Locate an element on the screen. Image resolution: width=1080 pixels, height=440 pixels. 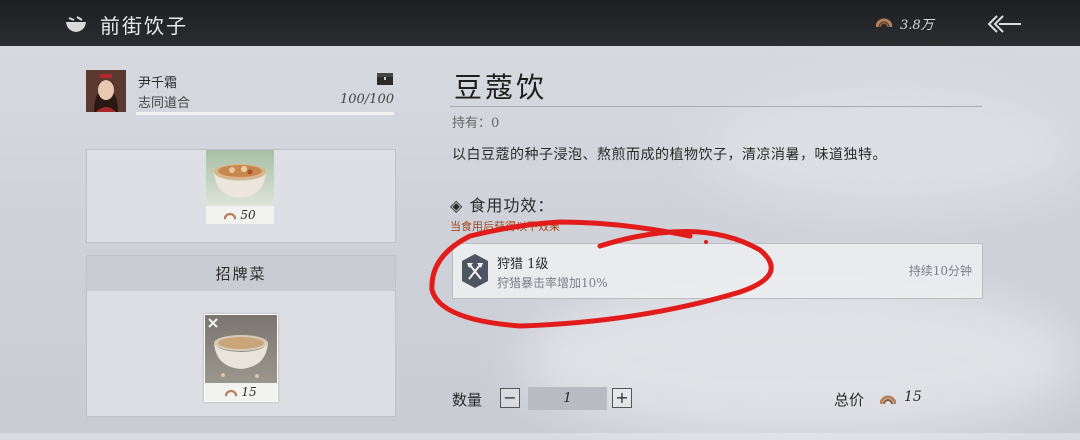
back-arrow-icon is located at coordinates (1005, 24).